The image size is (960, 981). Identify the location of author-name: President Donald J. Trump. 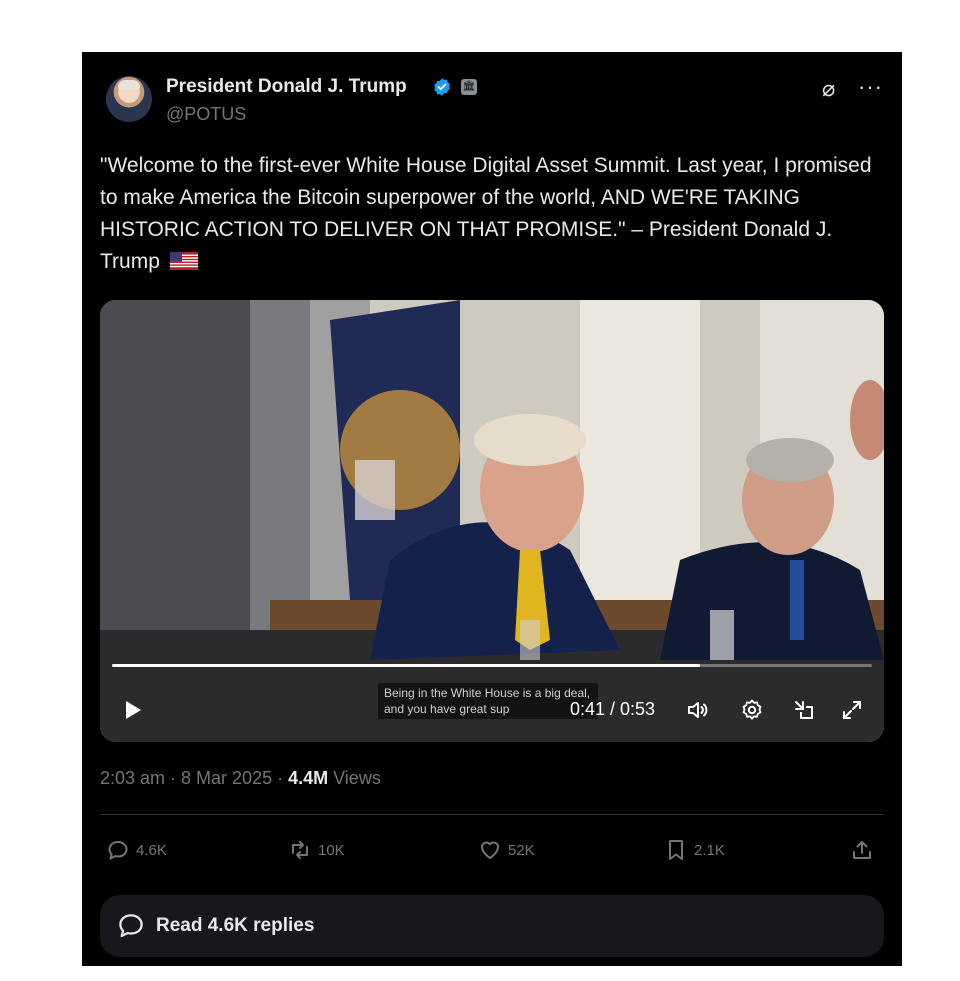
(286, 87).